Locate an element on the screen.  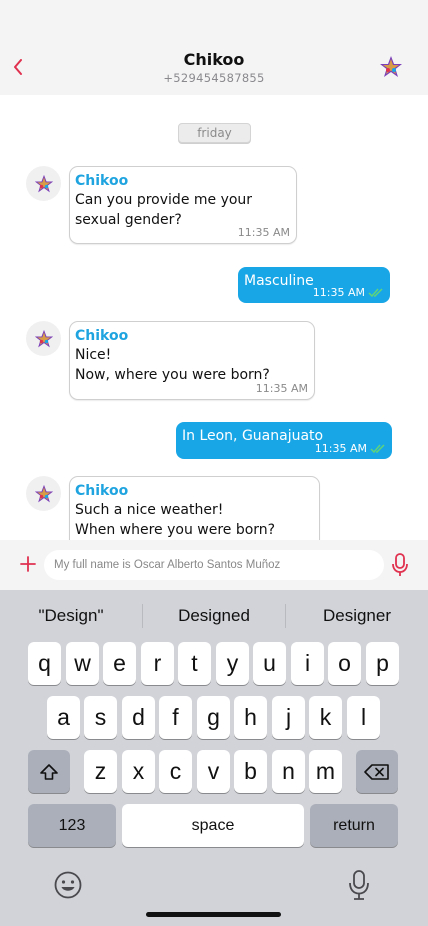
suggestion-item: "Design" is located at coordinates (71, 616).